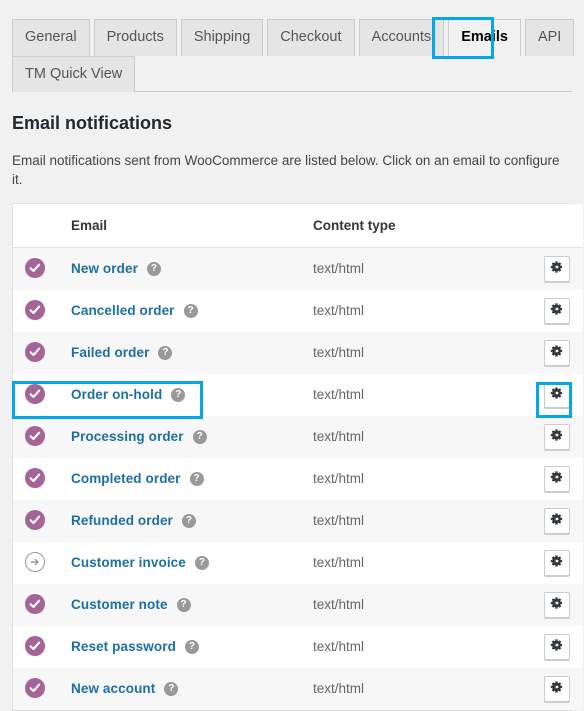 The image size is (584, 711). I want to click on tab-api: API, so click(549, 37).